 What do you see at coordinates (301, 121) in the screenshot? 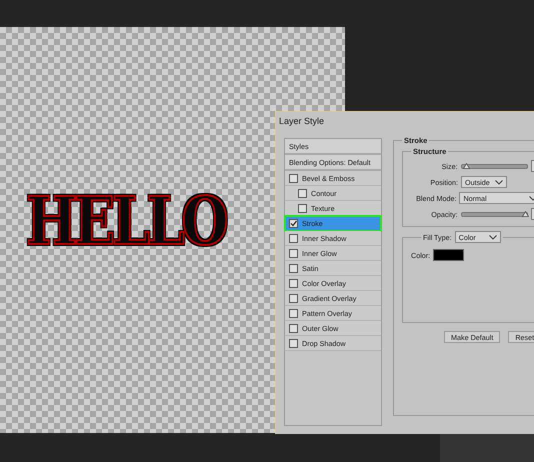
I see `dialog-title: Layer Style` at bounding box center [301, 121].